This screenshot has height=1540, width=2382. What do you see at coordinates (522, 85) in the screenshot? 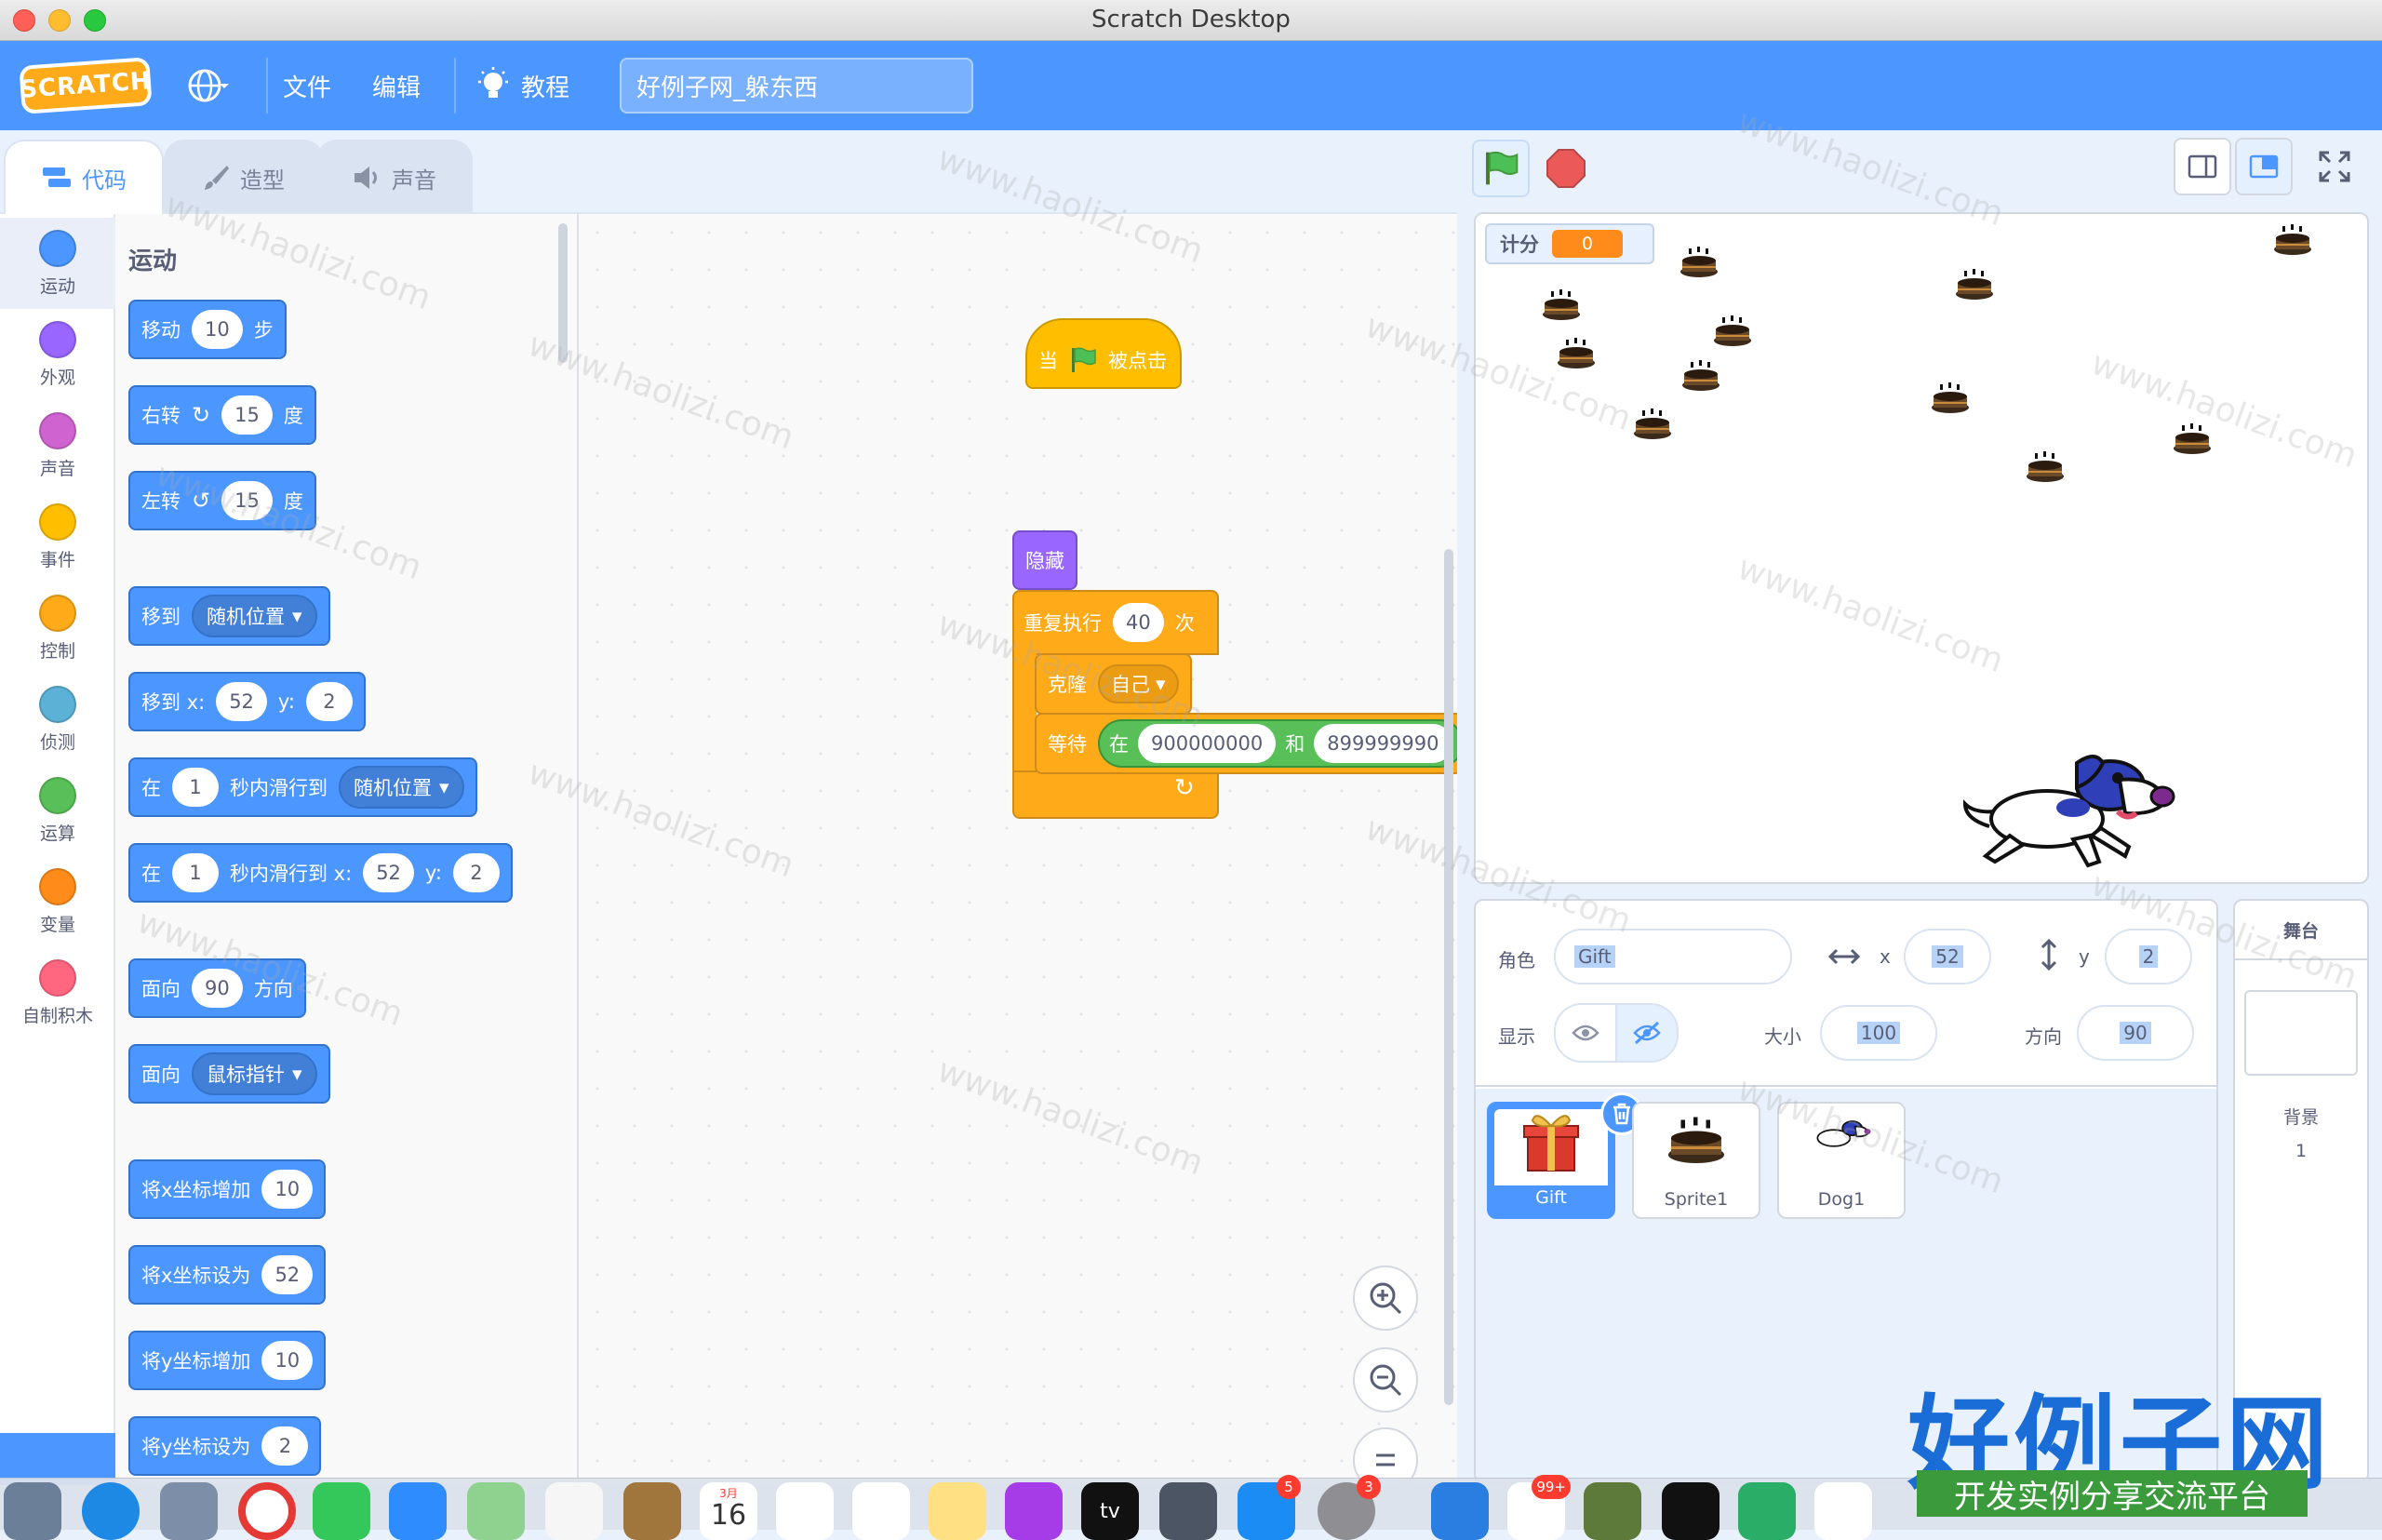
I see `tutorials-menu: 教程` at bounding box center [522, 85].